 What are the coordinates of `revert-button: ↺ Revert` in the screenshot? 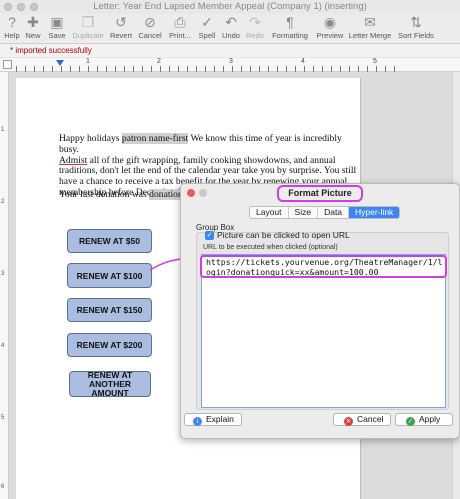 It's located at (121, 27).